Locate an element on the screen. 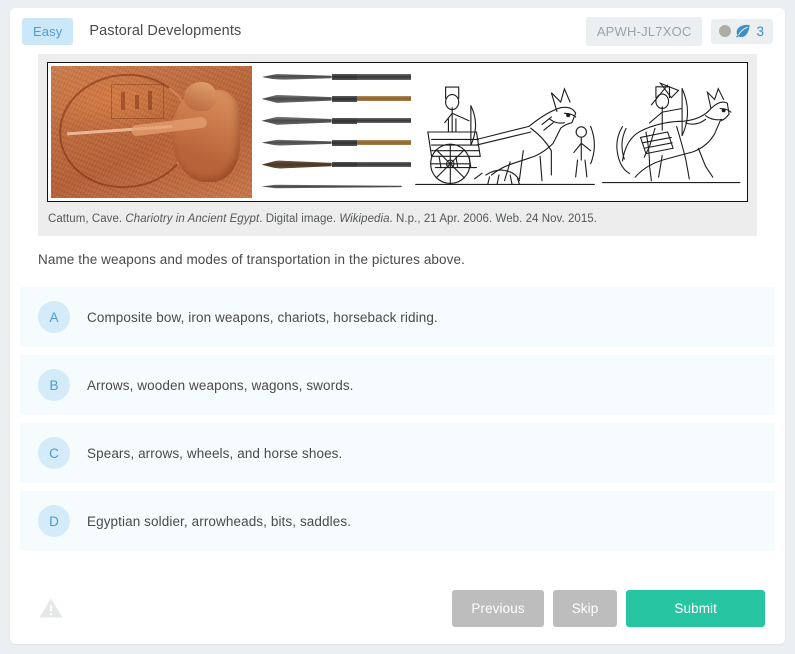 The image size is (795, 654). horseback-rider-drawing-image is located at coordinates (671, 132).